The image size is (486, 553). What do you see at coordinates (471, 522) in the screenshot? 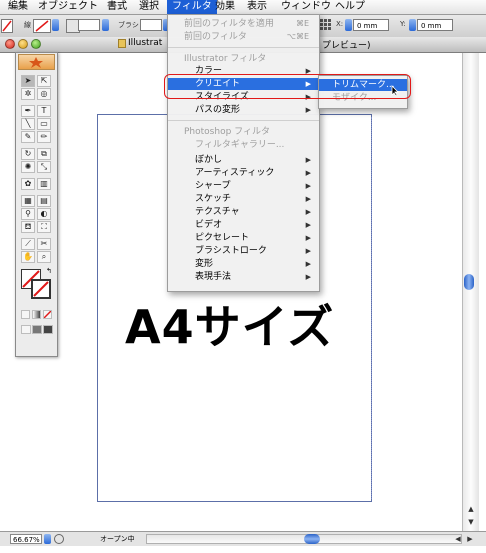
I see `scroll-down-icon: ▼` at bounding box center [471, 522].